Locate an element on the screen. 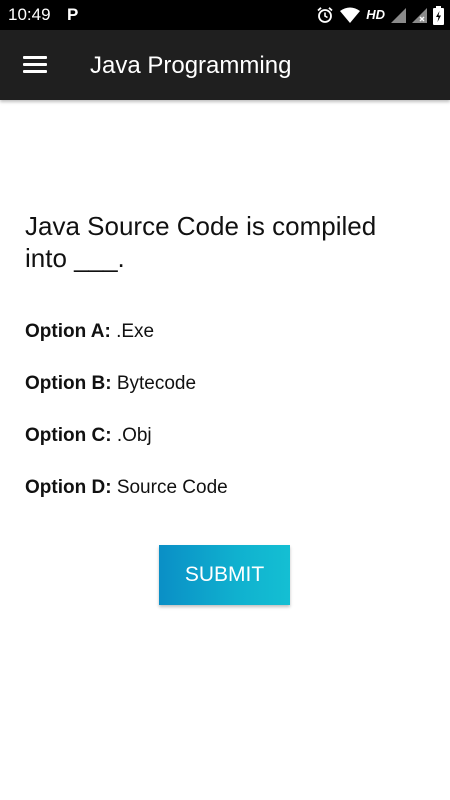 This screenshot has width=450, height=800. option-a: Option A: .Exe is located at coordinates (225, 332).